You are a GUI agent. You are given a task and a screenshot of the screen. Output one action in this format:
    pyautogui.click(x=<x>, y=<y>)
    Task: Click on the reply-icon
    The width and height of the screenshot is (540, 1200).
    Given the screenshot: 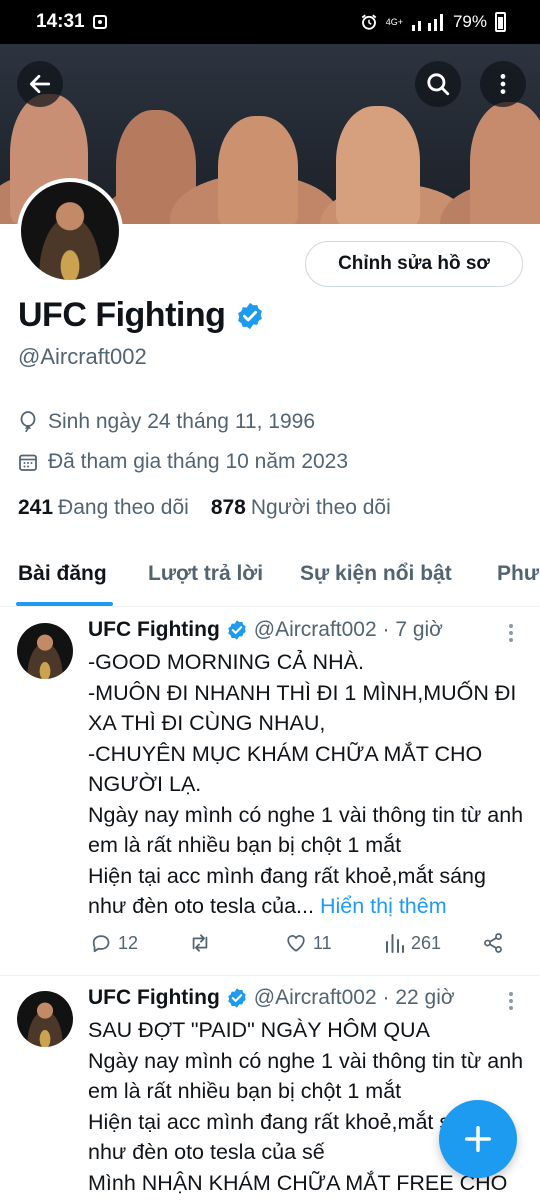 What is the action you would take?
    pyautogui.click(x=101, y=944)
    